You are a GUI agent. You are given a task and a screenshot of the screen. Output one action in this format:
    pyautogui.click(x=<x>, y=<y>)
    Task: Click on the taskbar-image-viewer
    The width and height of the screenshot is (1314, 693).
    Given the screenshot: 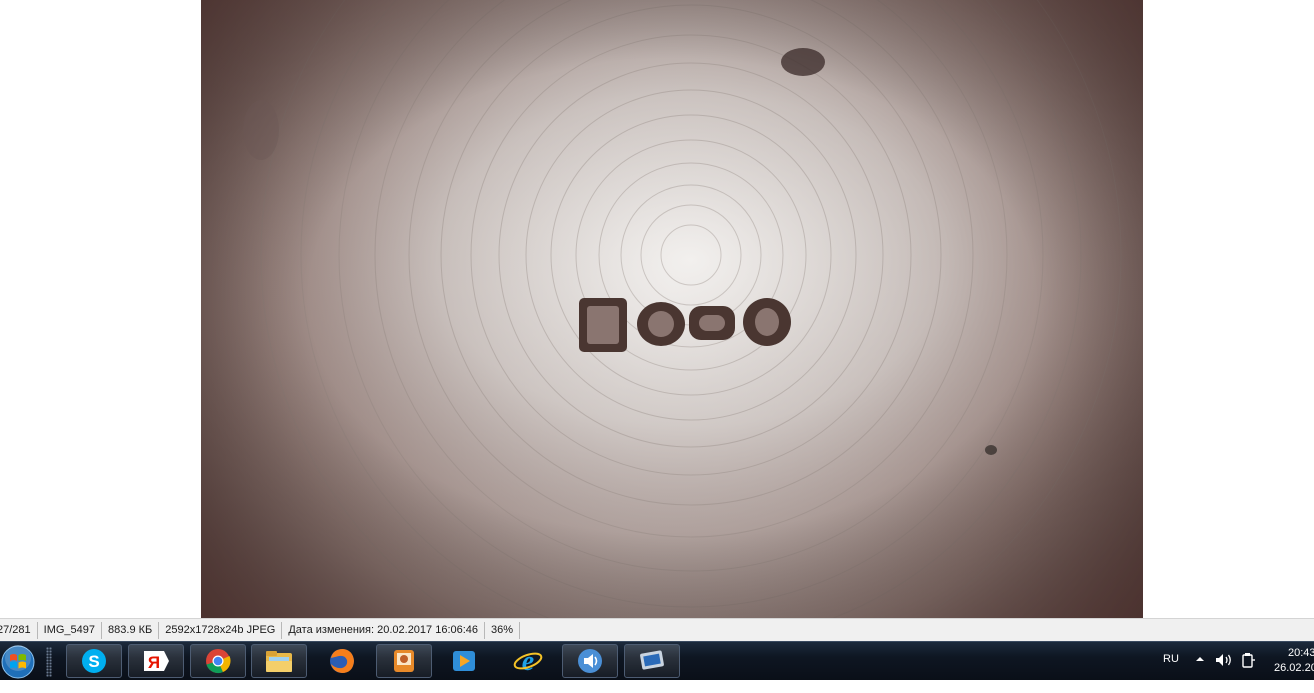 What is the action you would take?
    pyautogui.click(x=404, y=661)
    